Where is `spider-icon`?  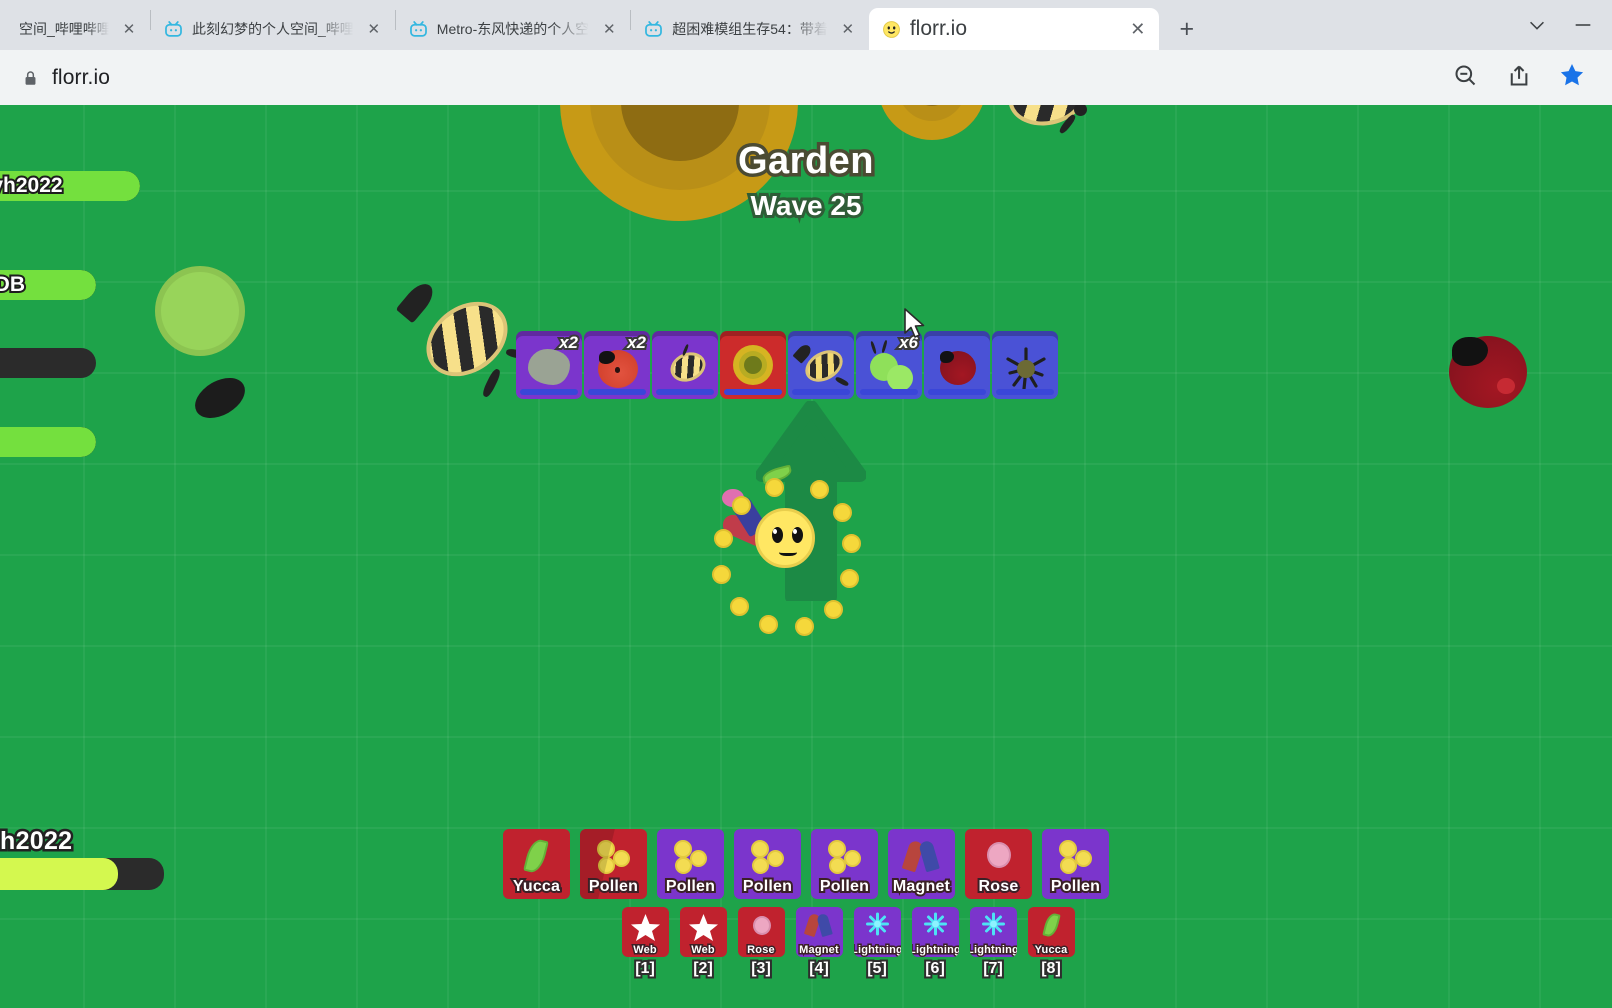 spider-icon is located at coordinates (1026, 369).